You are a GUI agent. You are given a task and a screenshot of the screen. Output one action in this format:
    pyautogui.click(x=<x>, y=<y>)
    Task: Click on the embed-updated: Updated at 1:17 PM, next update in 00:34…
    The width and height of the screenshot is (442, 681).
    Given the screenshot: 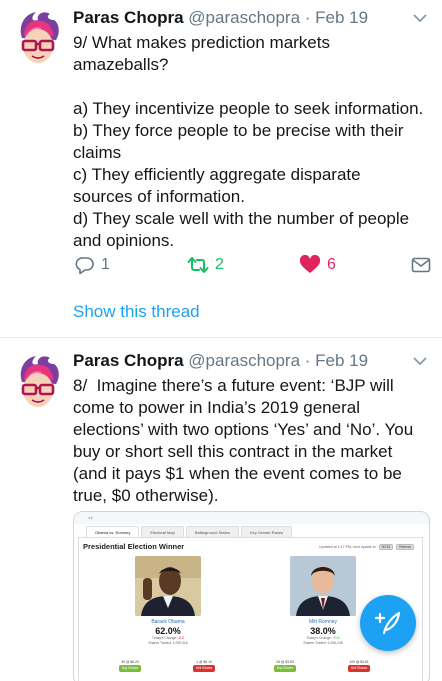 What is the action you would take?
    pyautogui.click(x=366, y=547)
    